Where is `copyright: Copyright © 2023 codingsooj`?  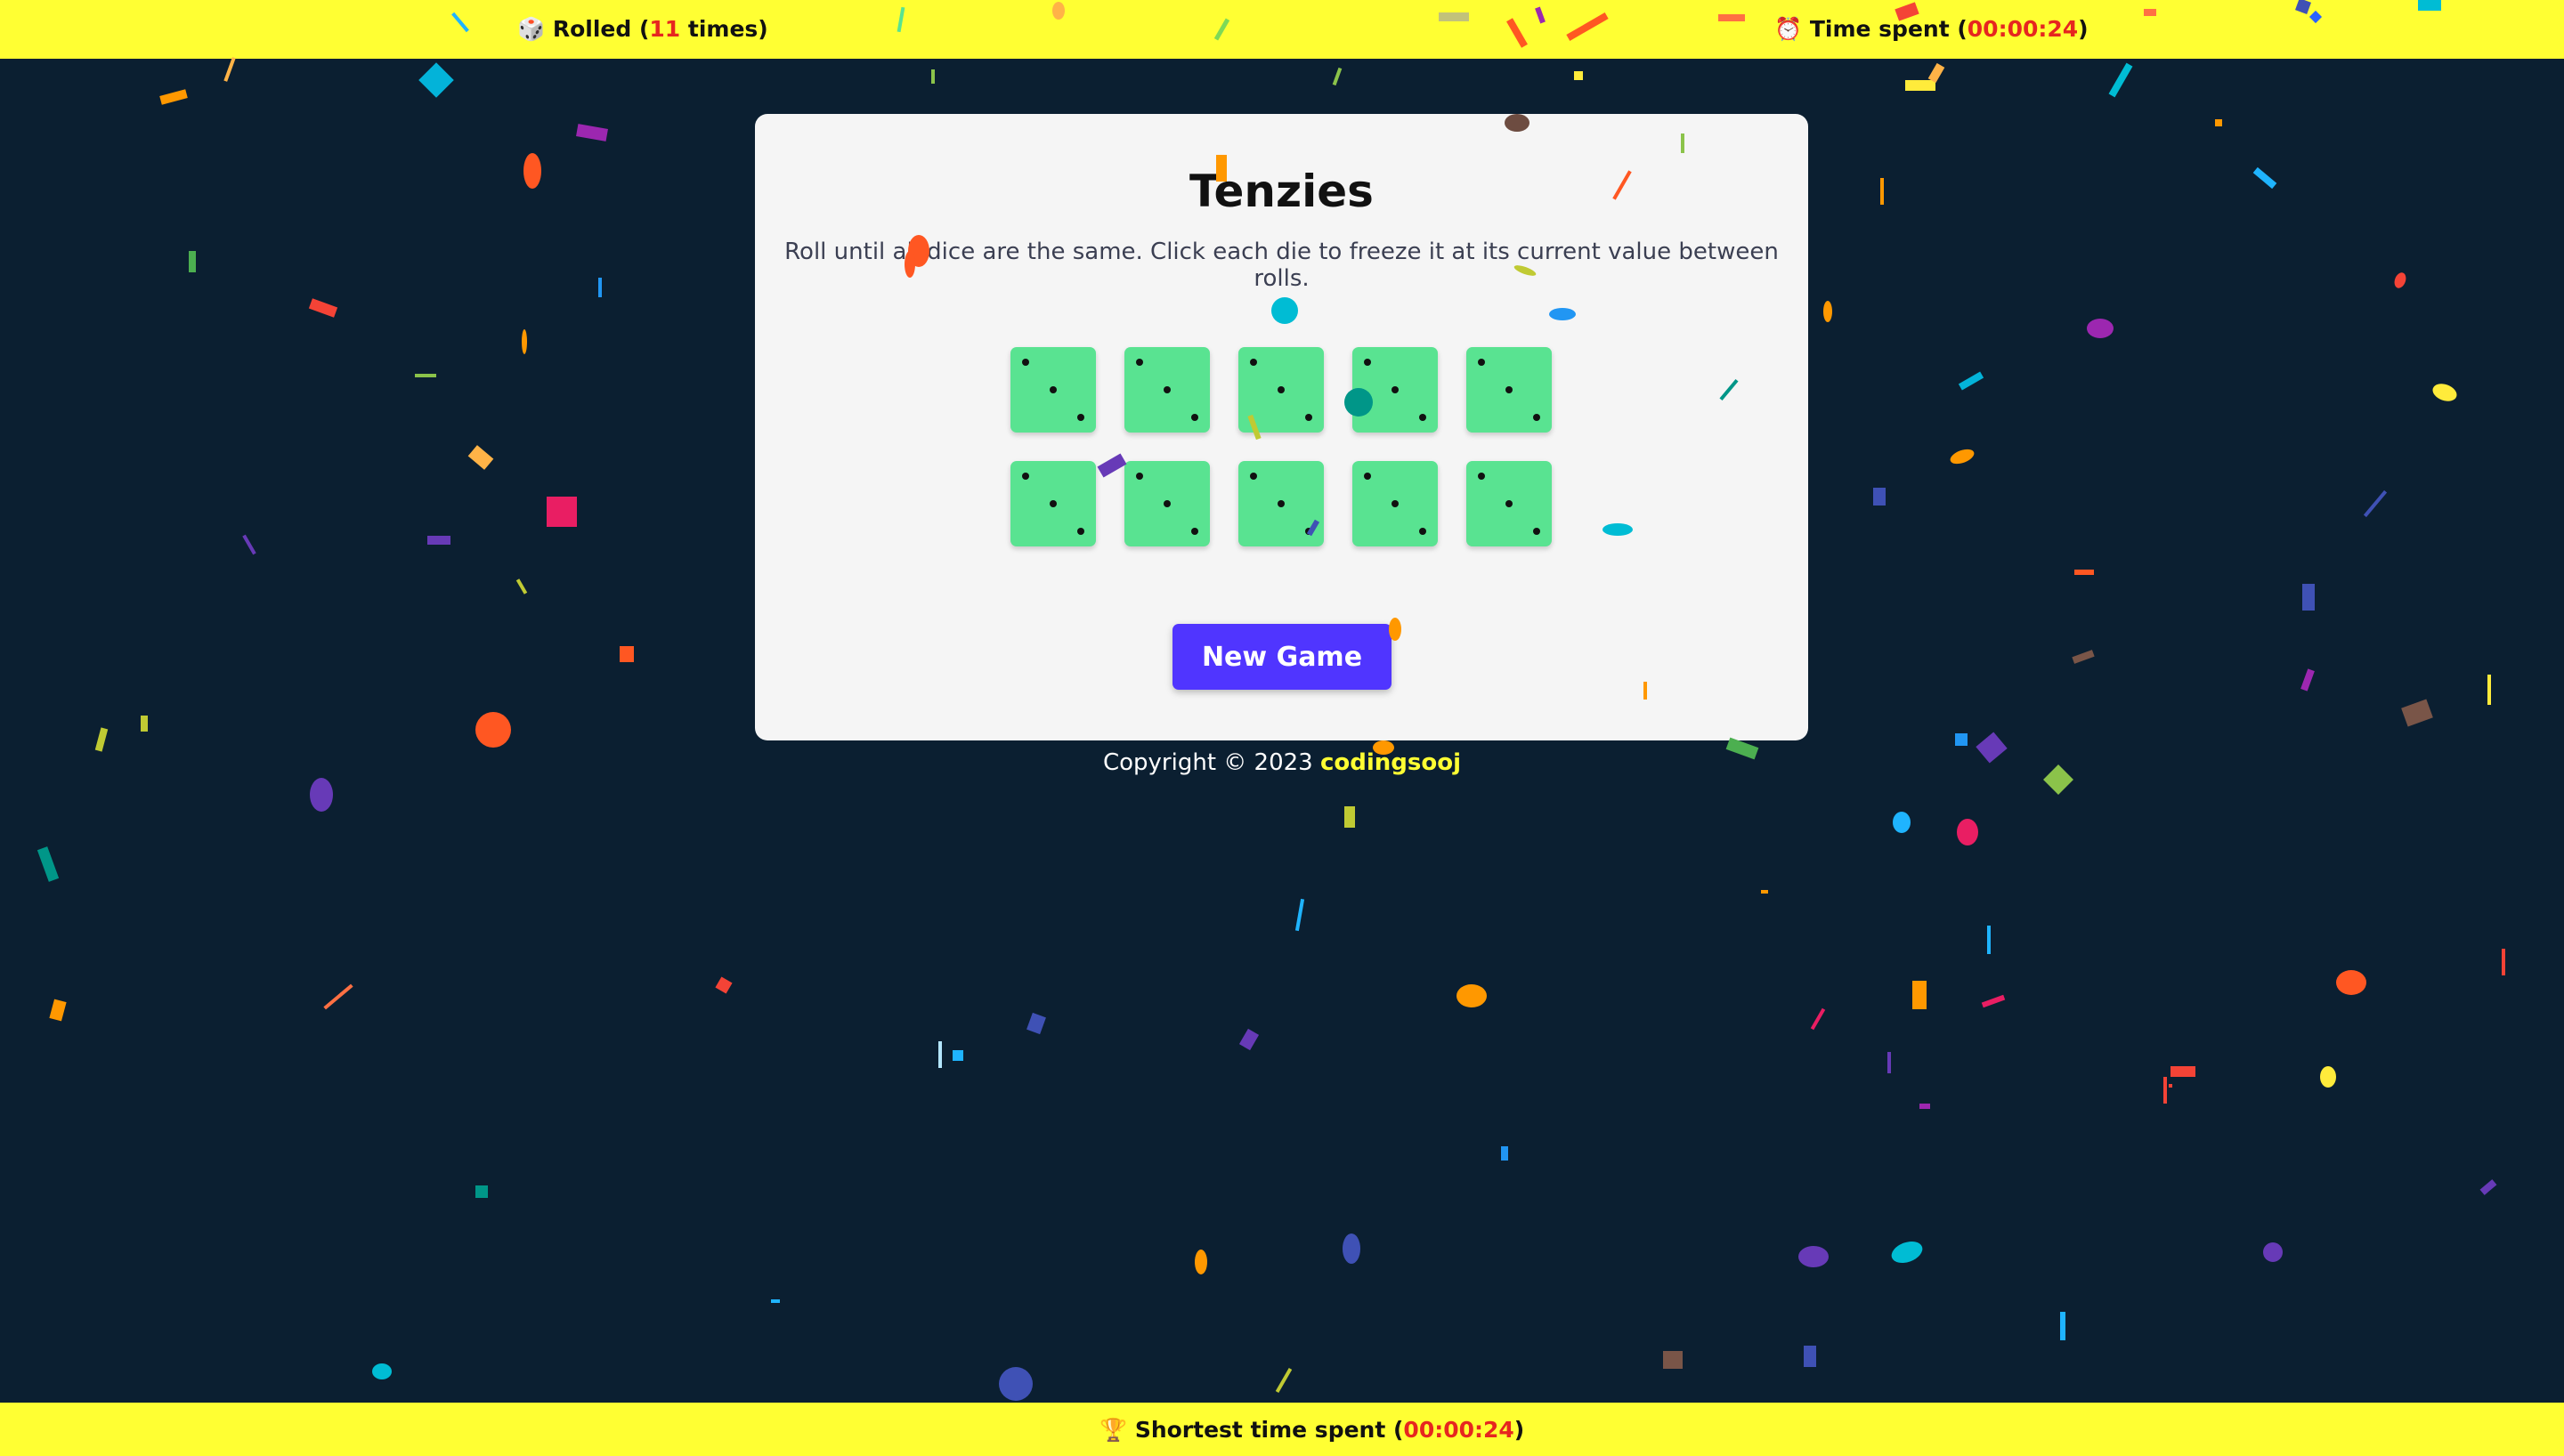 copyright: Copyright © 2023 codingsooj is located at coordinates (1282, 762).